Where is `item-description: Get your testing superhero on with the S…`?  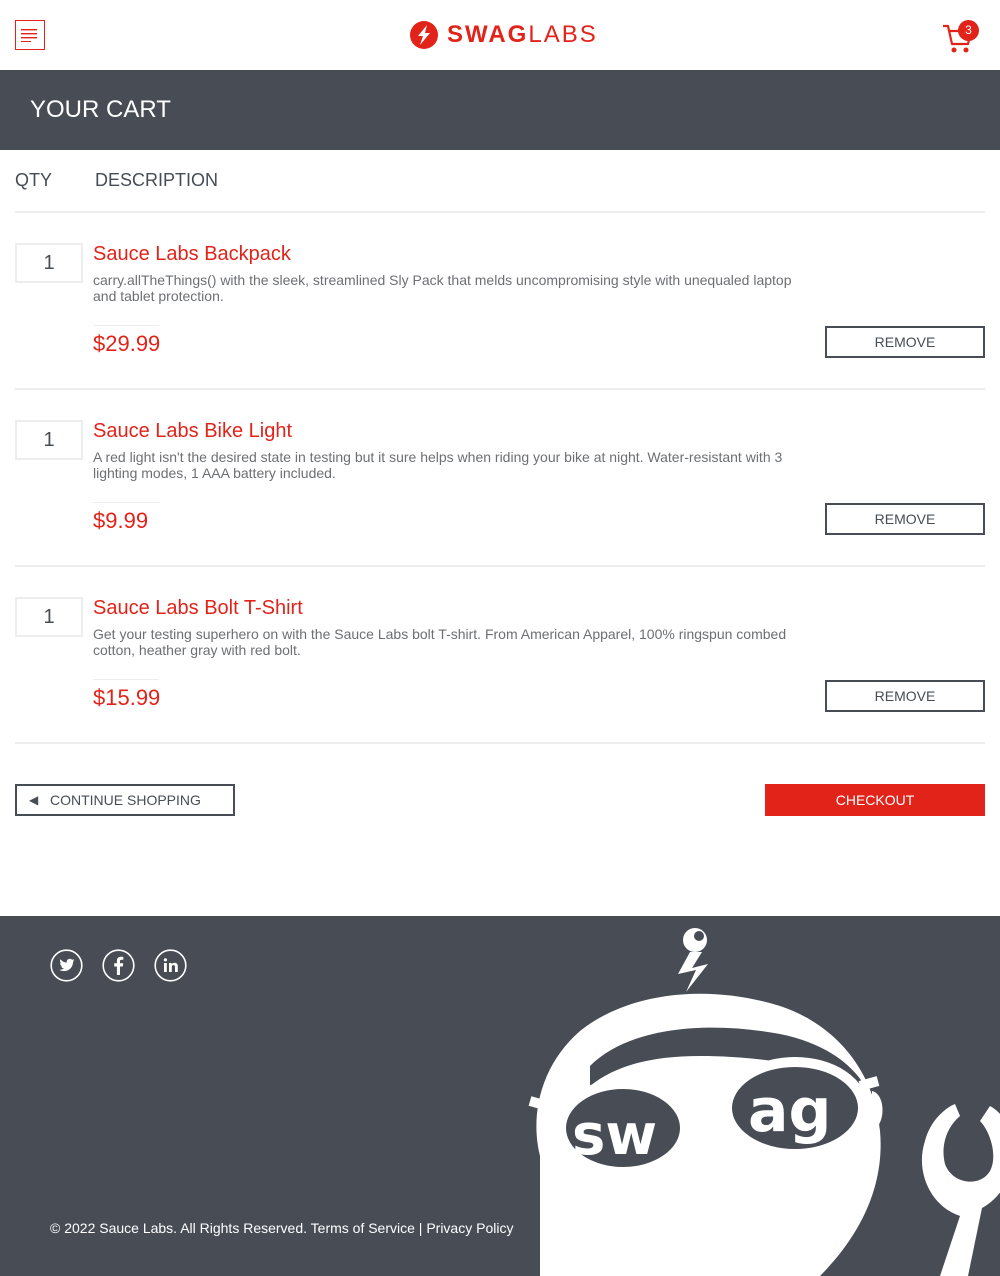
item-description: Get your testing superhero on with the S… is located at coordinates (440, 642).